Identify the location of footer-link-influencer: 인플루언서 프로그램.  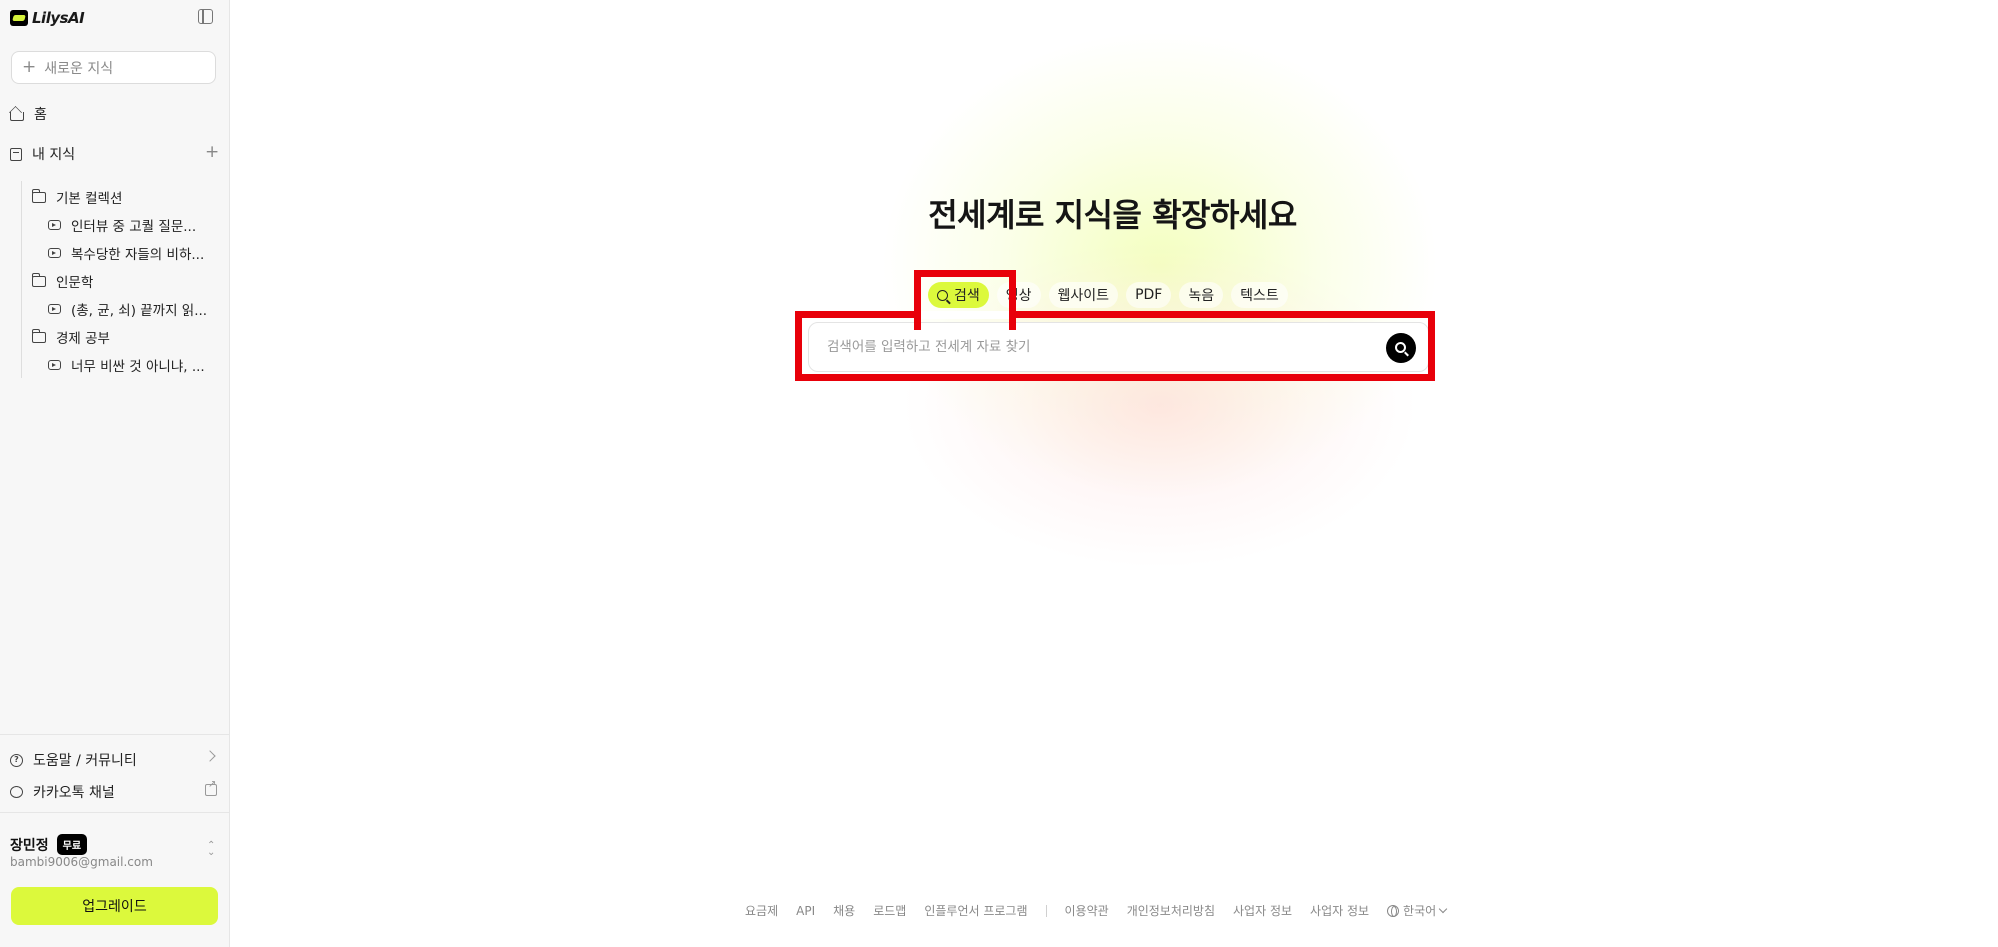
(975, 910).